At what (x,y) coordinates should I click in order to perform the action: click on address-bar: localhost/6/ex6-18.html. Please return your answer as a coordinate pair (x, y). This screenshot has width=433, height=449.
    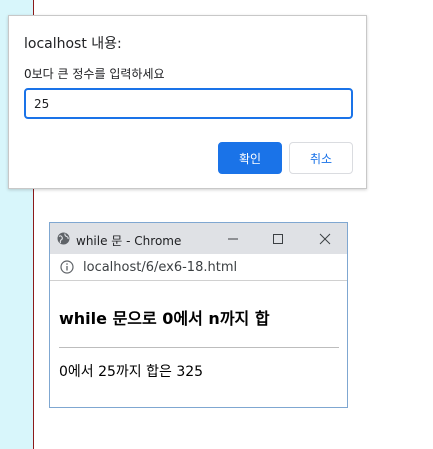
    Looking at the image, I should click on (198, 267).